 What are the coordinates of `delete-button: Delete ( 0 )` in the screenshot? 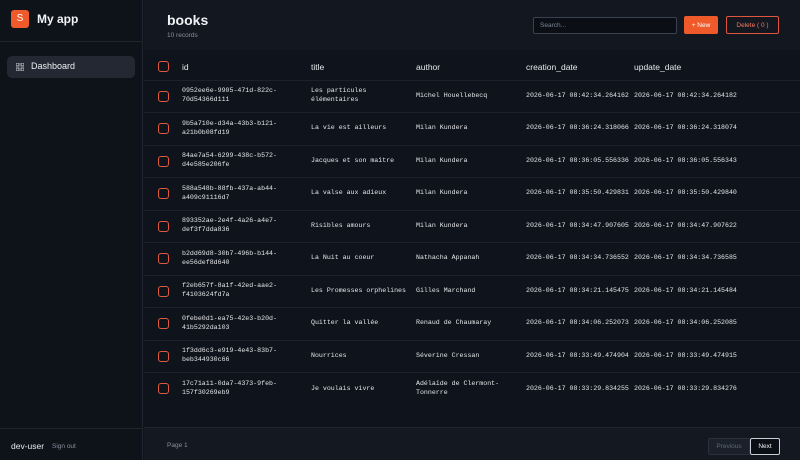 It's located at (752, 25).